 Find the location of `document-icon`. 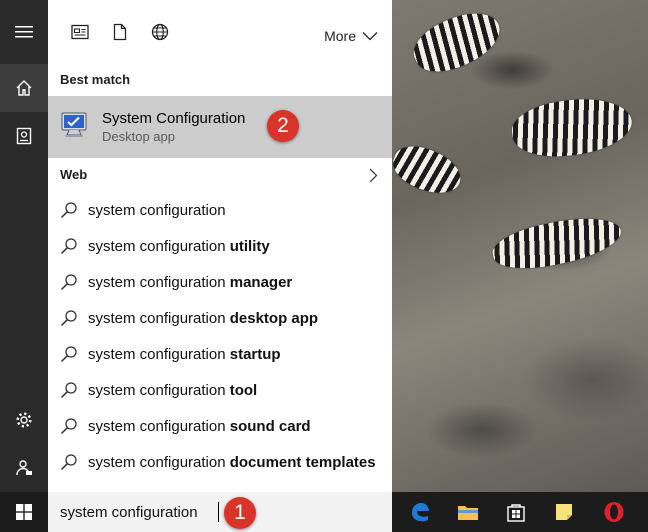

document-icon is located at coordinates (120, 32).